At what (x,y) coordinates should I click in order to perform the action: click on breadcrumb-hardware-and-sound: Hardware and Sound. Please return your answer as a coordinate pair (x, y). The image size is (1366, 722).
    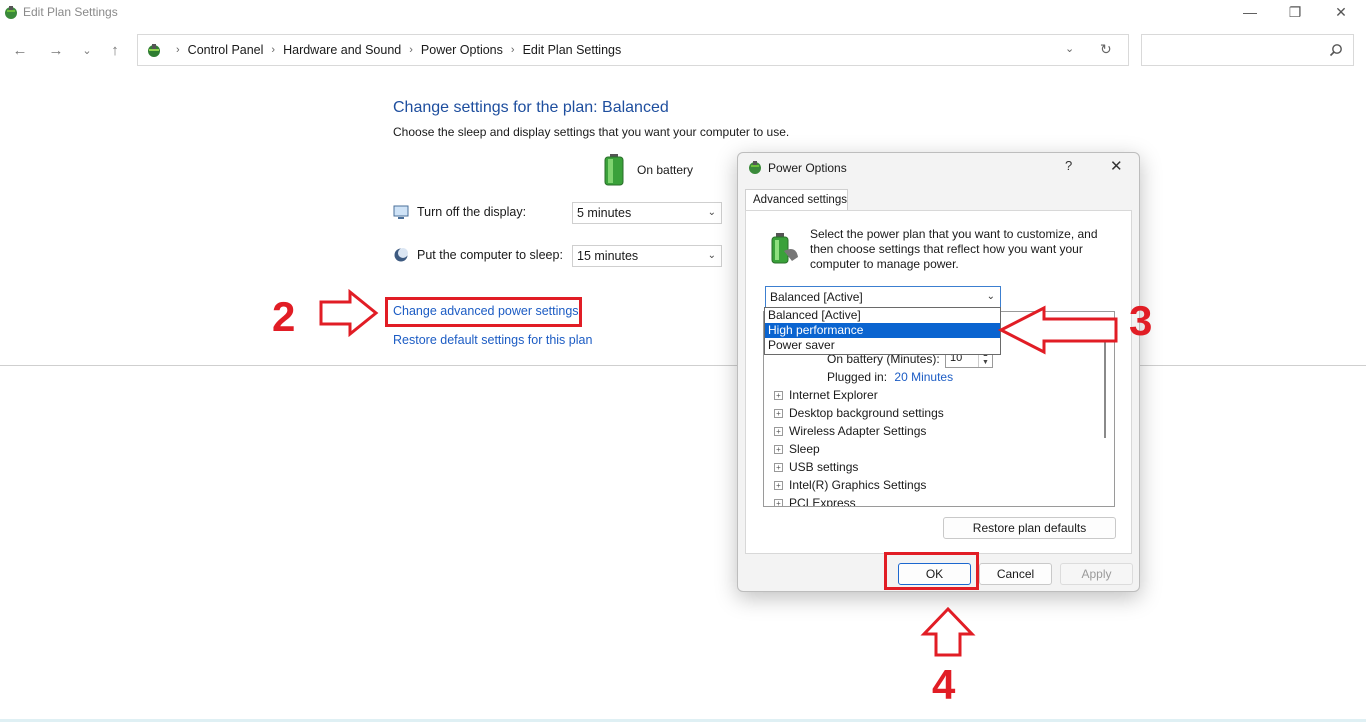
    Looking at the image, I should click on (342, 50).